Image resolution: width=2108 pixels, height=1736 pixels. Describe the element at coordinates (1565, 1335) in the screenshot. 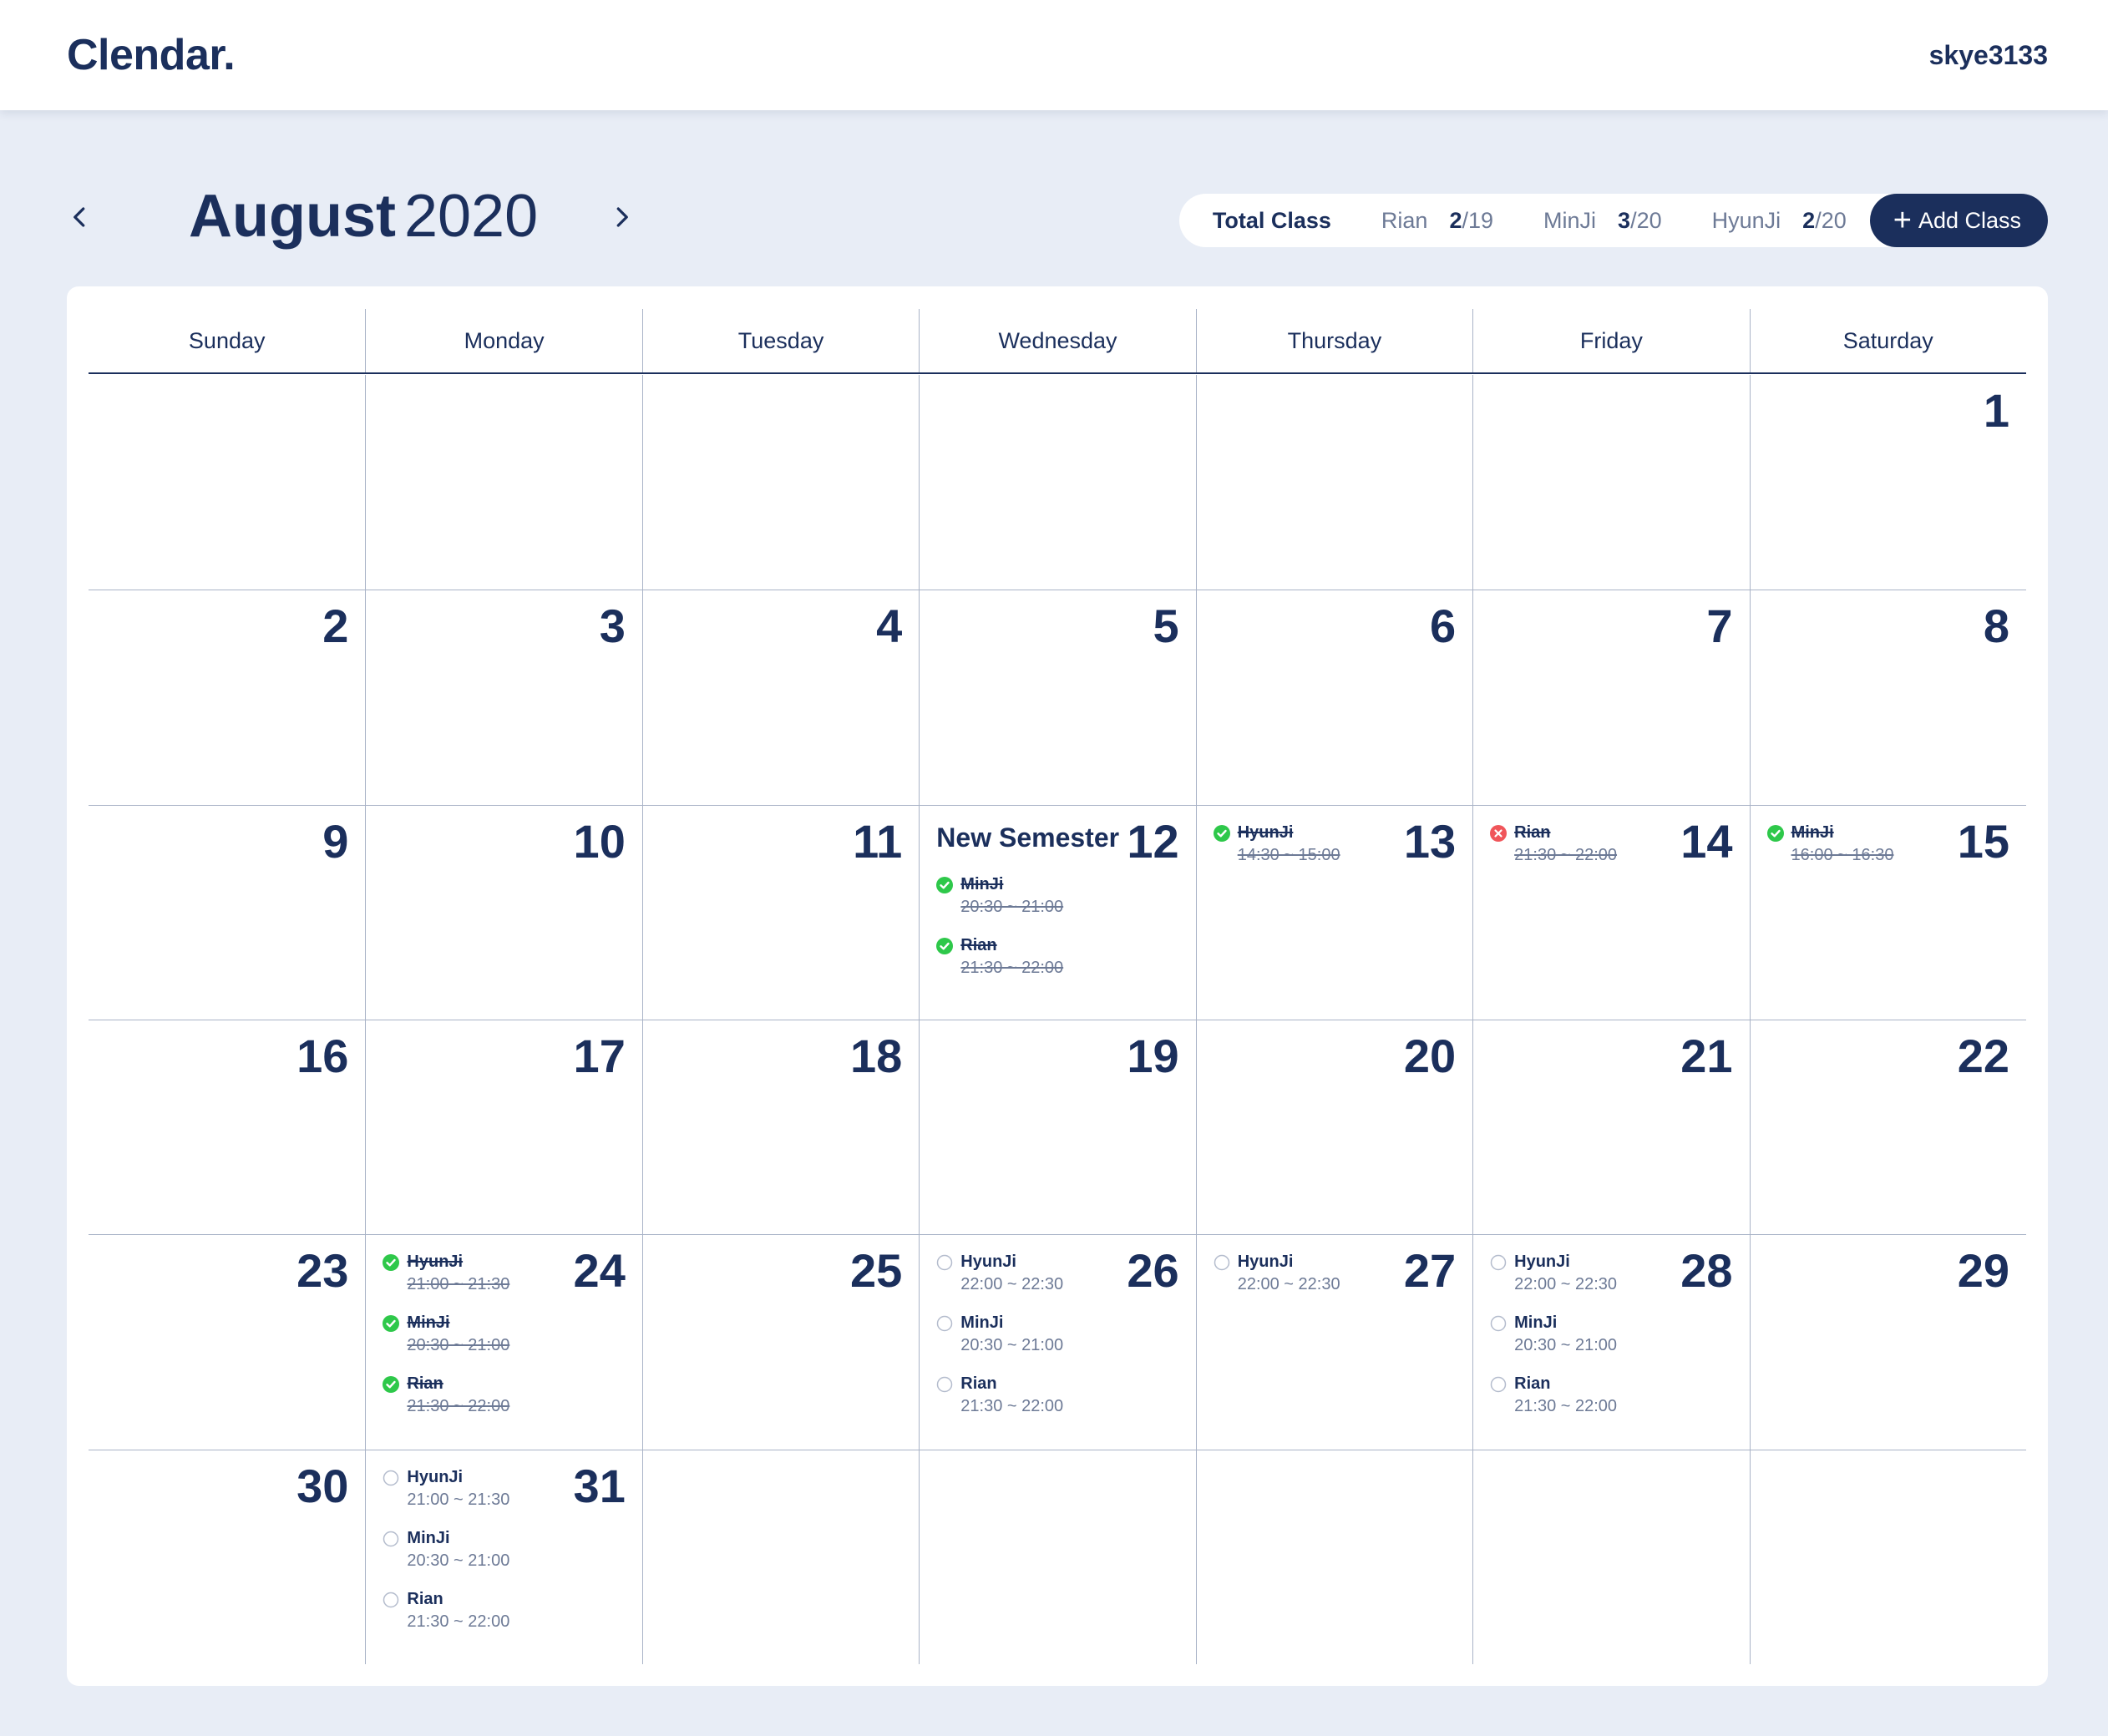

I see `class-text: MinJi 20:30 ~ 21:00` at that location.